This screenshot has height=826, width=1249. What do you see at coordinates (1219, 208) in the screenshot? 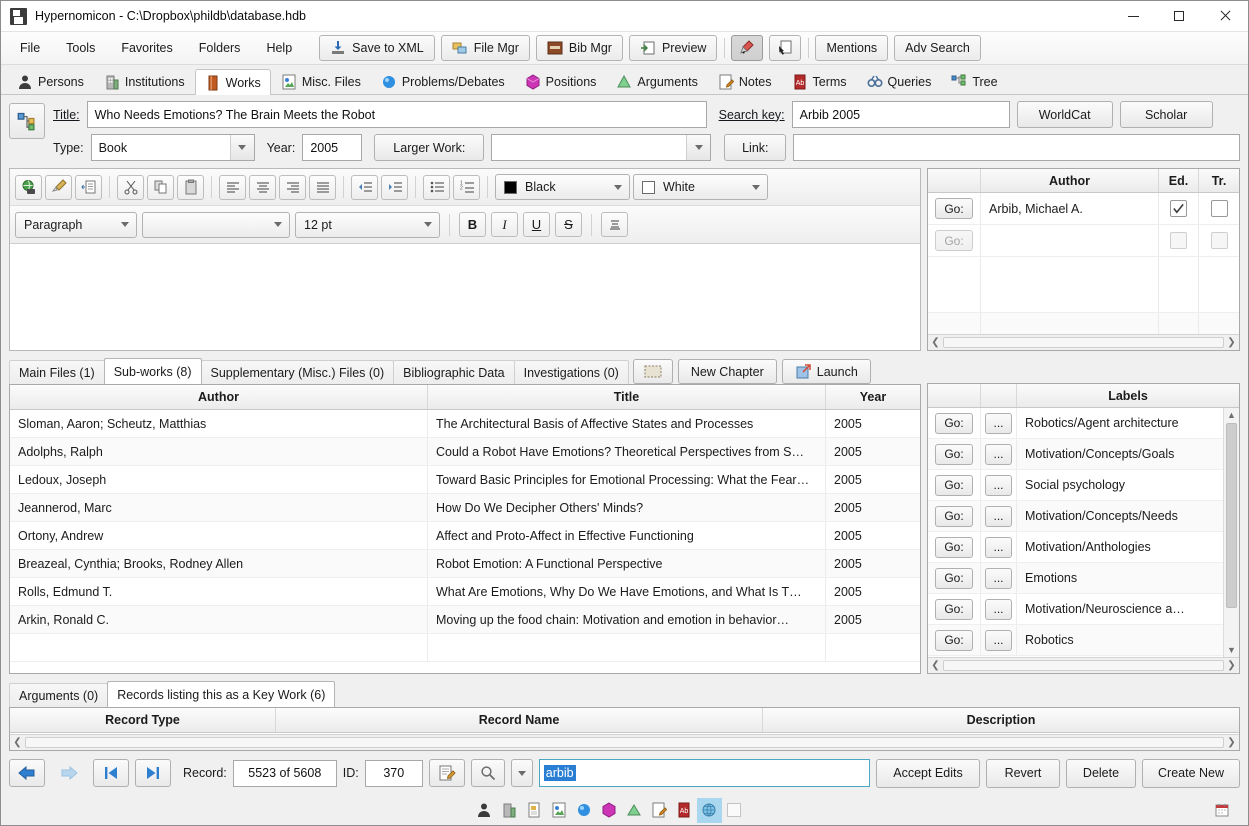
I see `translator-checkbox` at bounding box center [1219, 208].